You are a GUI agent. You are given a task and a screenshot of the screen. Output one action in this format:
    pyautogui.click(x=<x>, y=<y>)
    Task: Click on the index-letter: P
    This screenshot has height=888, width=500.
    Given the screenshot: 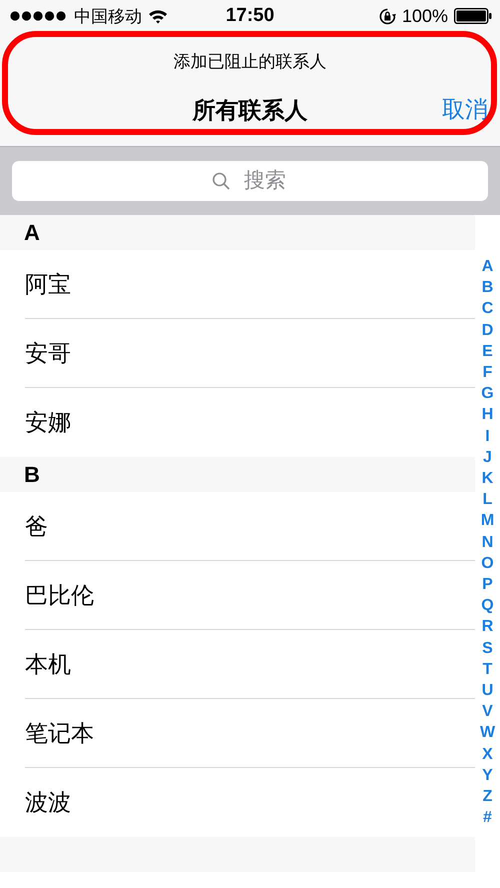 What is the action you would take?
    pyautogui.click(x=487, y=585)
    